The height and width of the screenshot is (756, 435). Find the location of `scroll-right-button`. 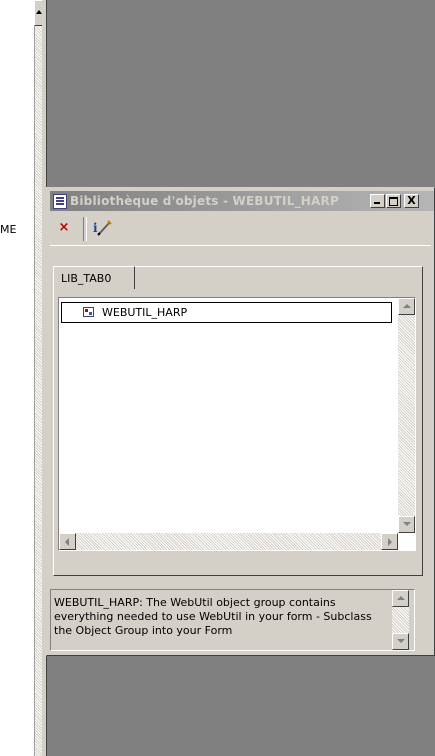

scroll-right-button is located at coordinates (389, 541).